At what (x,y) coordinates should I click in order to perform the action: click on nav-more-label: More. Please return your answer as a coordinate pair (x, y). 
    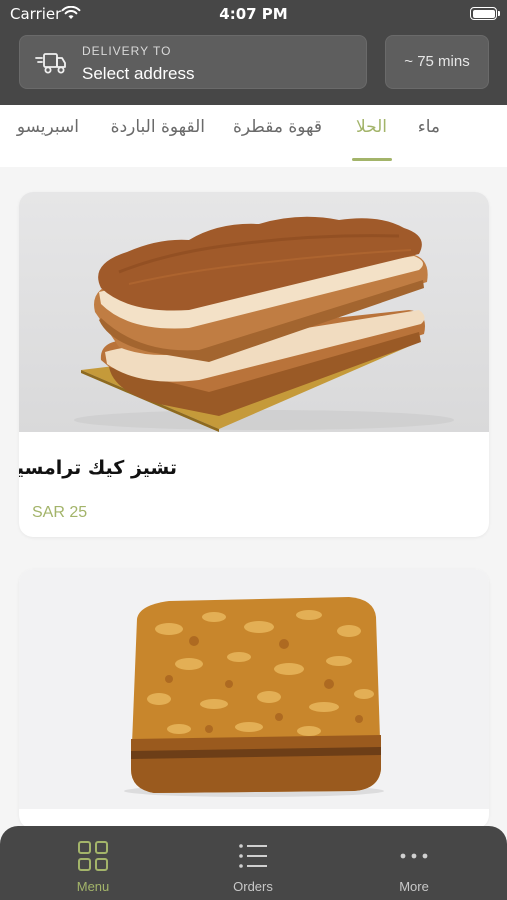
    Looking at the image, I should click on (414, 886).